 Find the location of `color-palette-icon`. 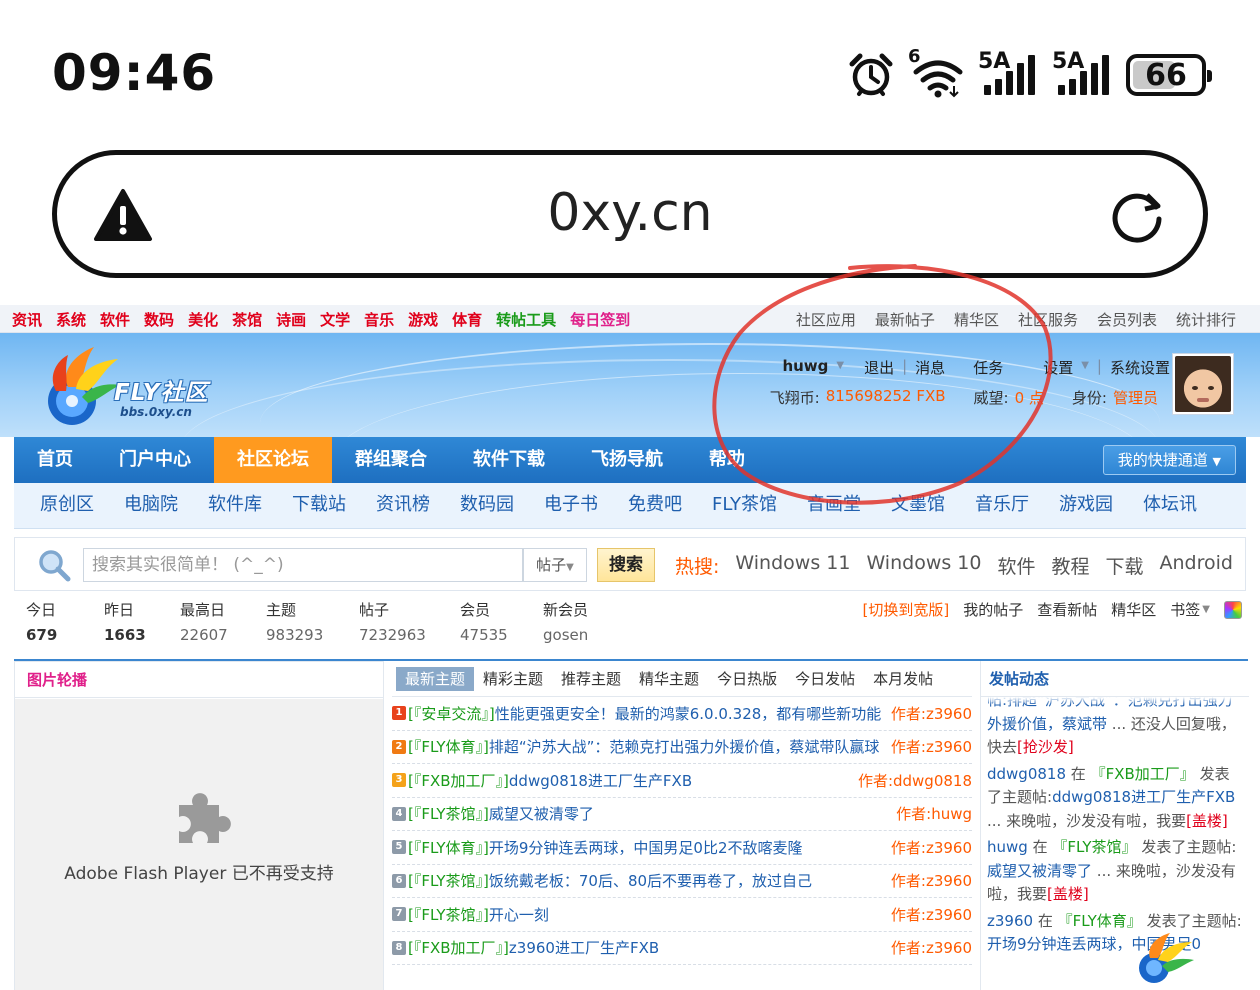

color-palette-icon is located at coordinates (1233, 609).